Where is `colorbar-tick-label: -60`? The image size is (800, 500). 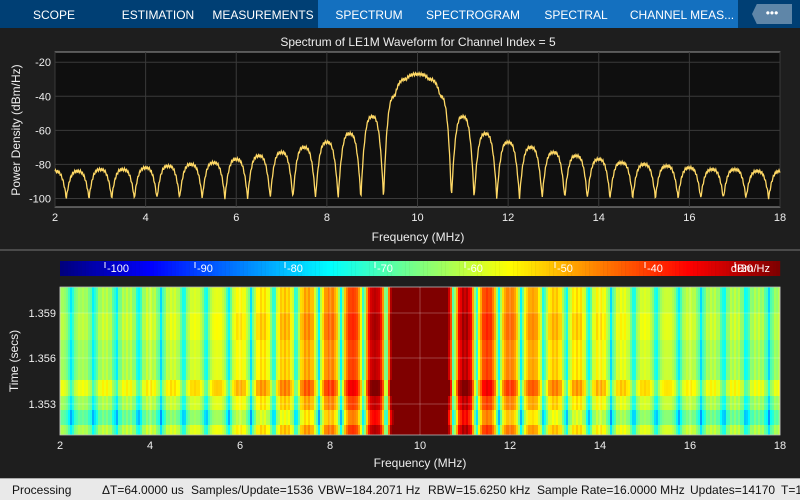
colorbar-tick-label: -60 is located at coordinates (475, 269).